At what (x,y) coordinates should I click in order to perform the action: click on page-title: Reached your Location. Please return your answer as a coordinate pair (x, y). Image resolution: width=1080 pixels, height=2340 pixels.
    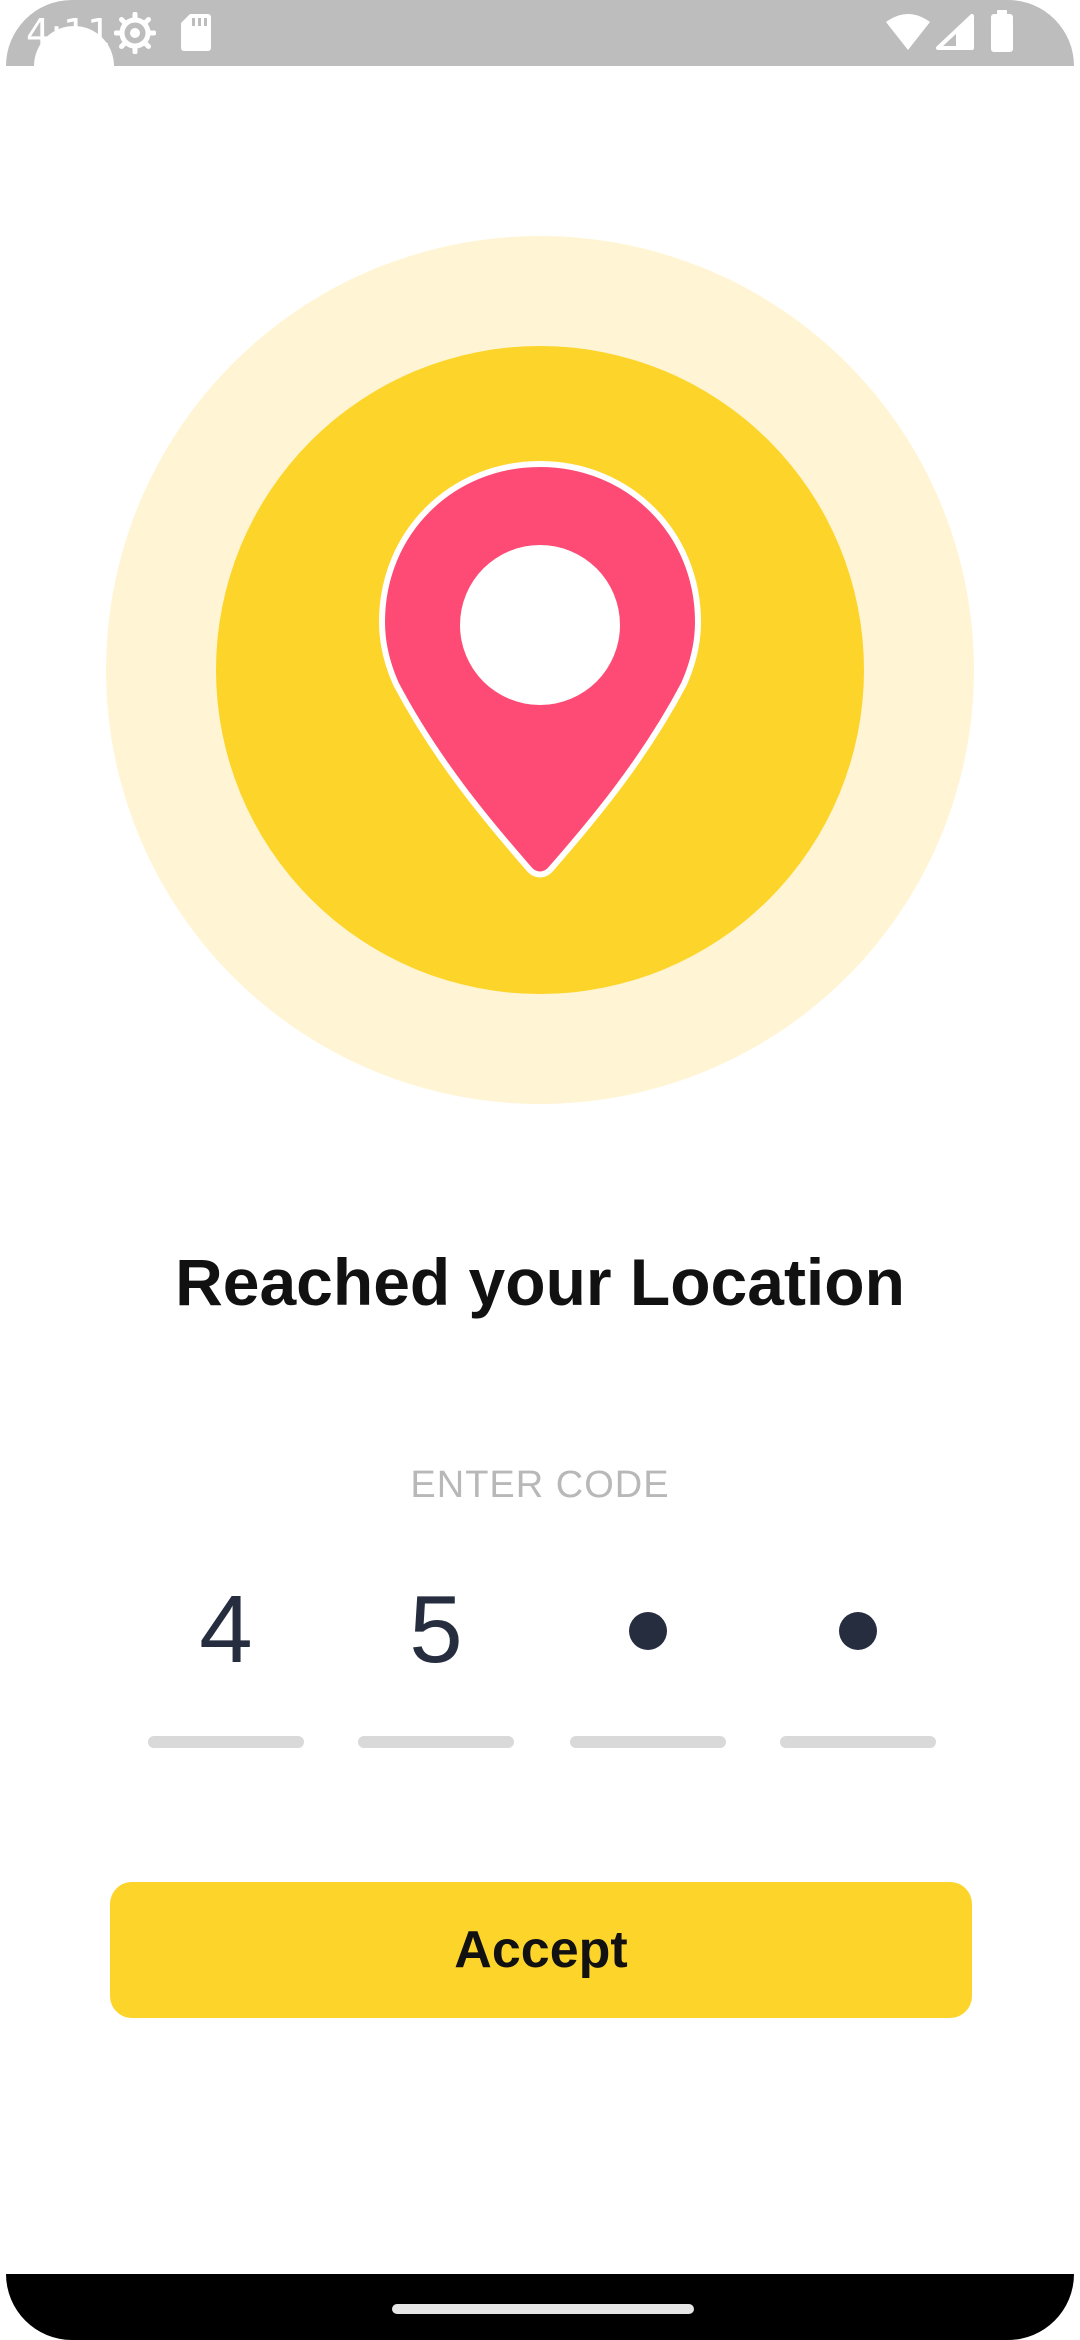
    Looking at the image, I should click on (540, 1282).